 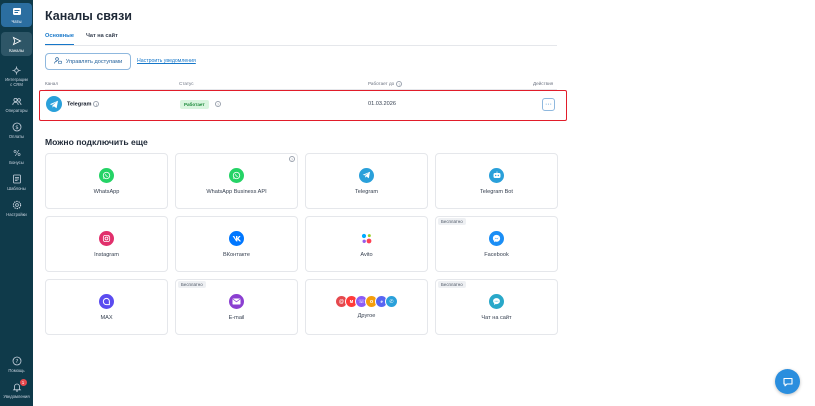 I want to click on sidebar-item-integrations: Интеграции с CRM, so click(x=16, y=75).